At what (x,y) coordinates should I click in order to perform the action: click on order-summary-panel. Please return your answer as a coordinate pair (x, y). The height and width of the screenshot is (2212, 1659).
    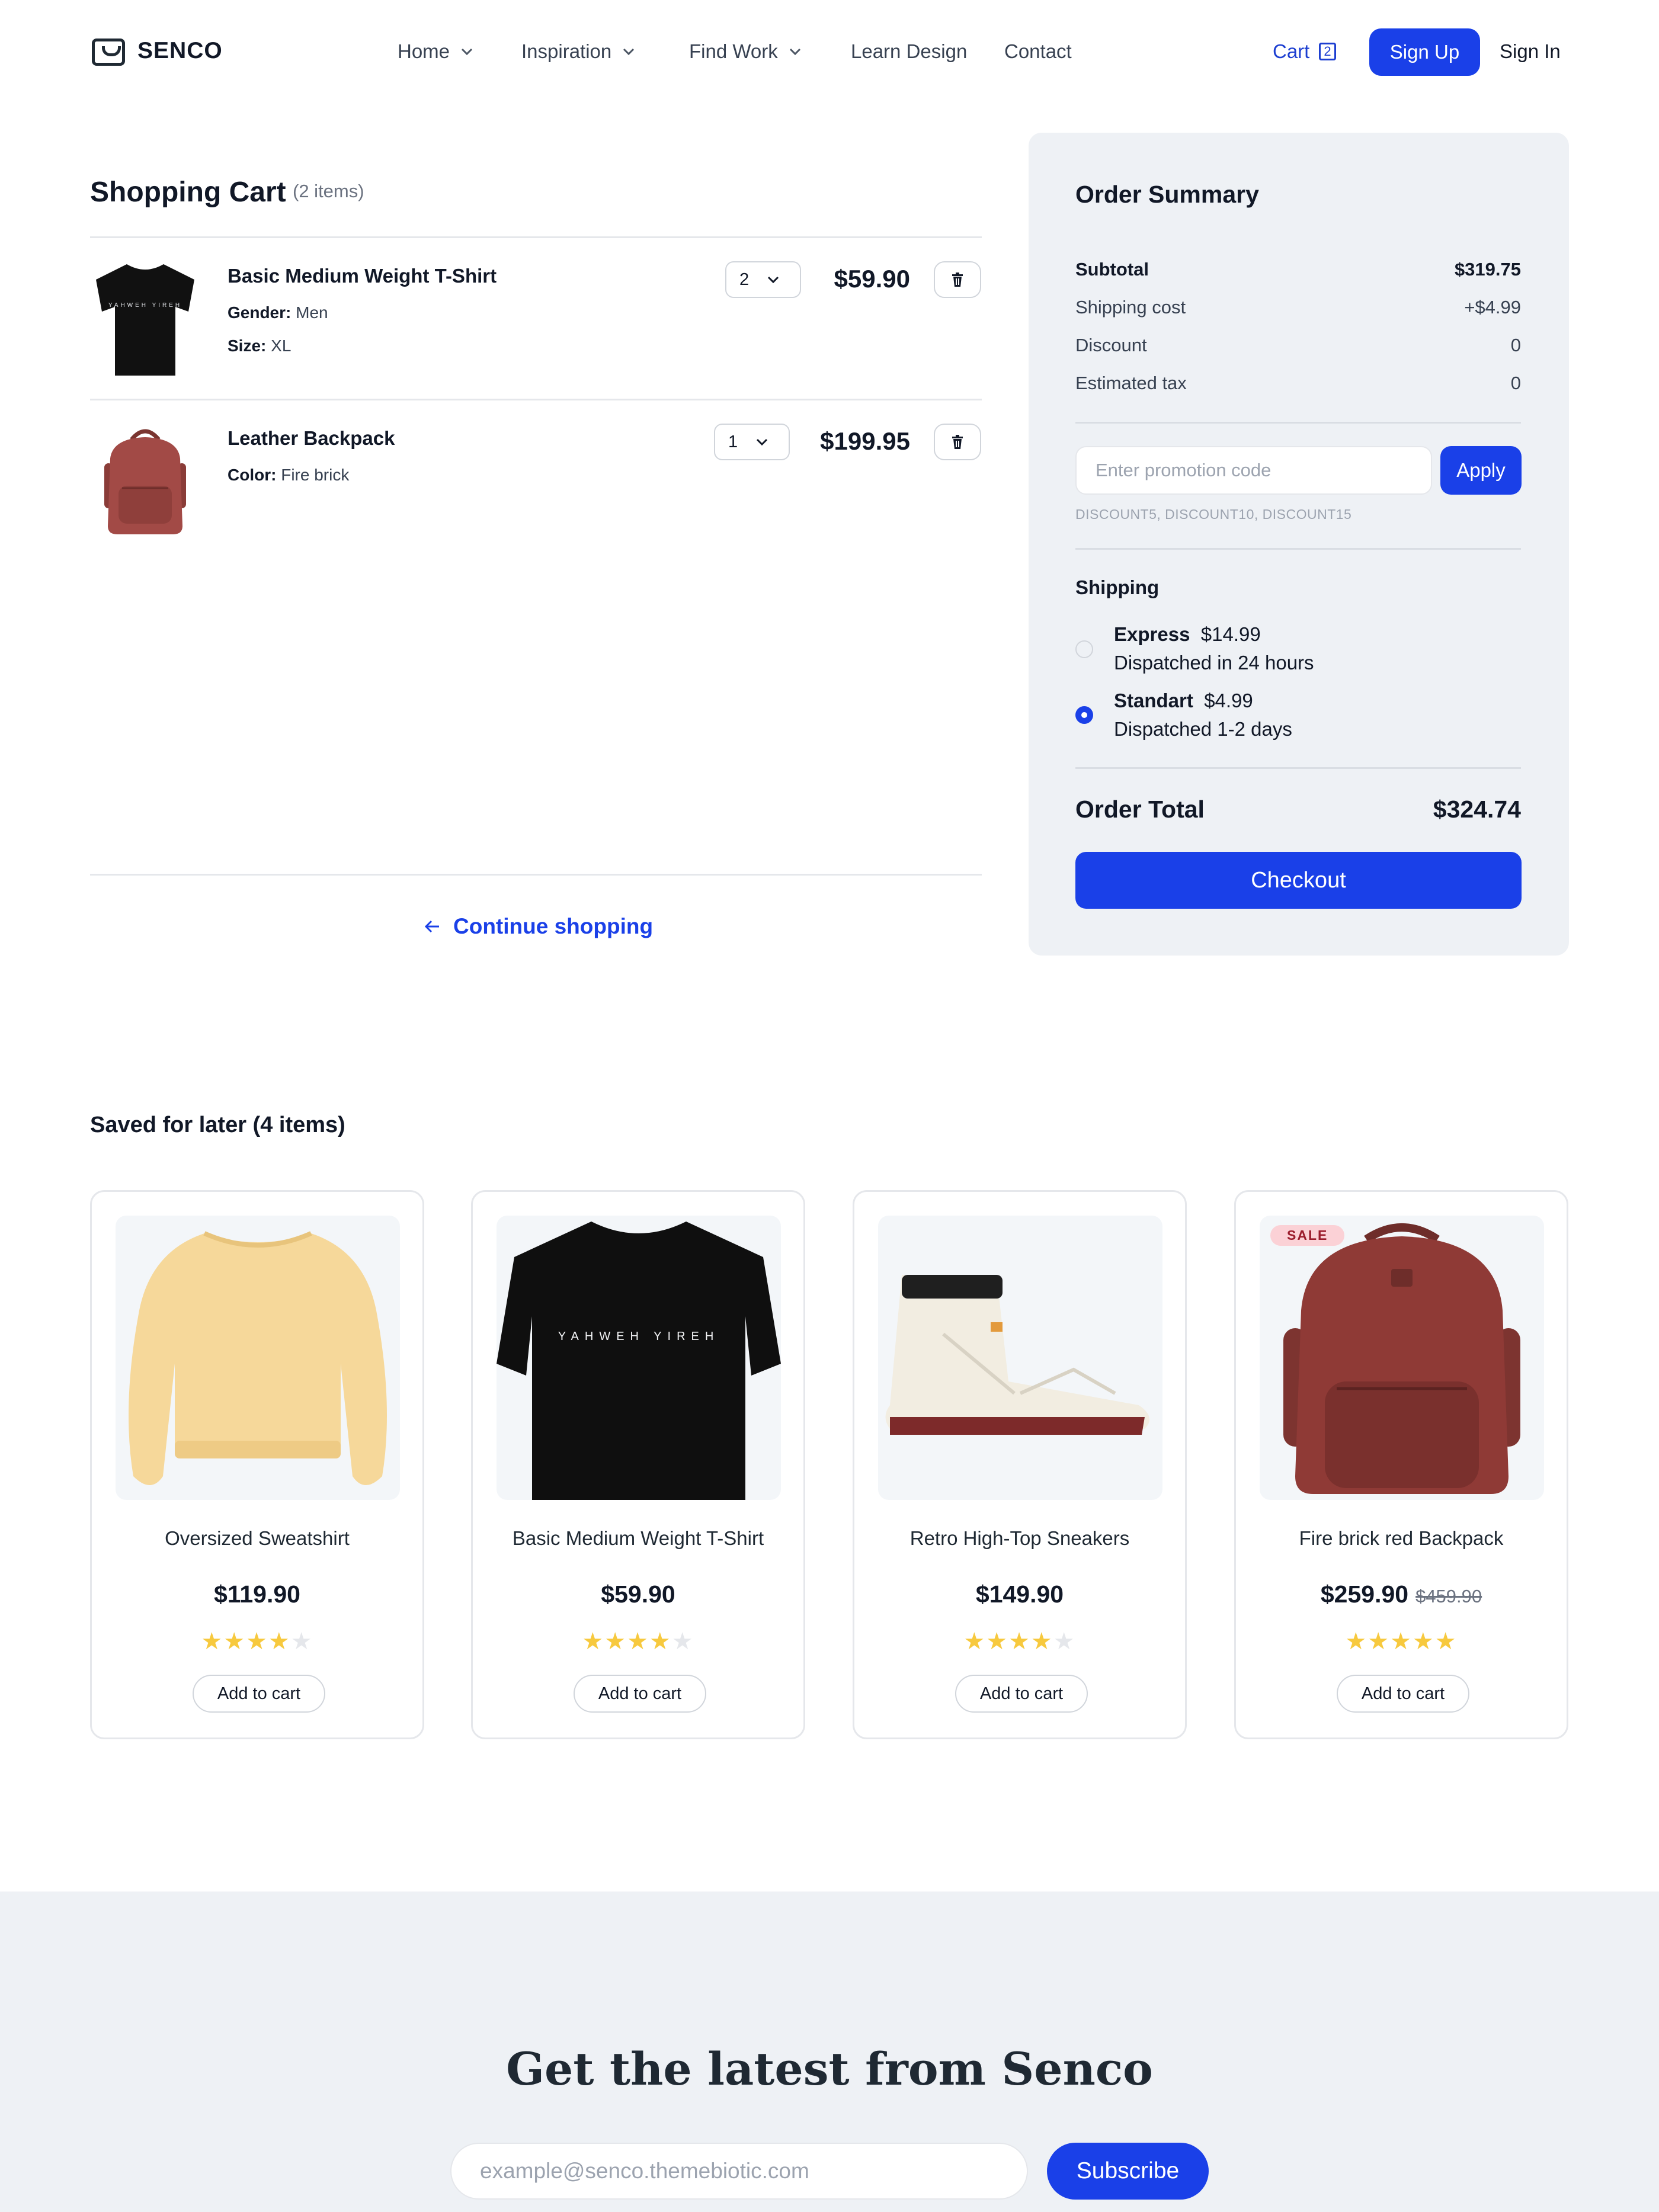
    Looking at the image, I should click on (1299, 544).